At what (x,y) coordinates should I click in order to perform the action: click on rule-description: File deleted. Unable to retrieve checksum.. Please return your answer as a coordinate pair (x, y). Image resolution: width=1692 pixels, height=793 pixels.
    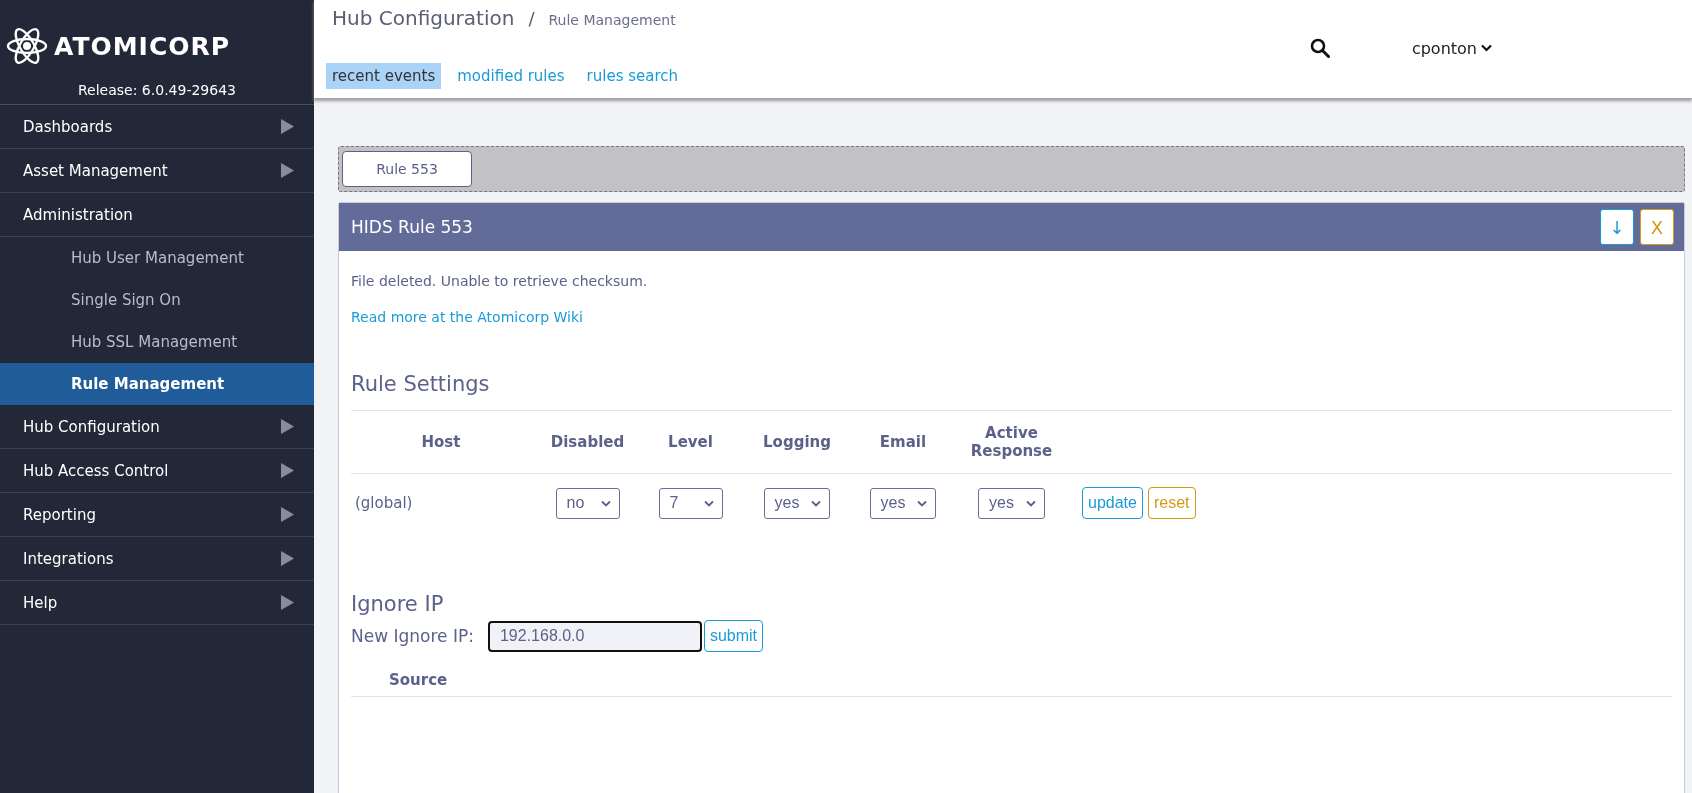
    Looking at the image, I should click on (500, 281).